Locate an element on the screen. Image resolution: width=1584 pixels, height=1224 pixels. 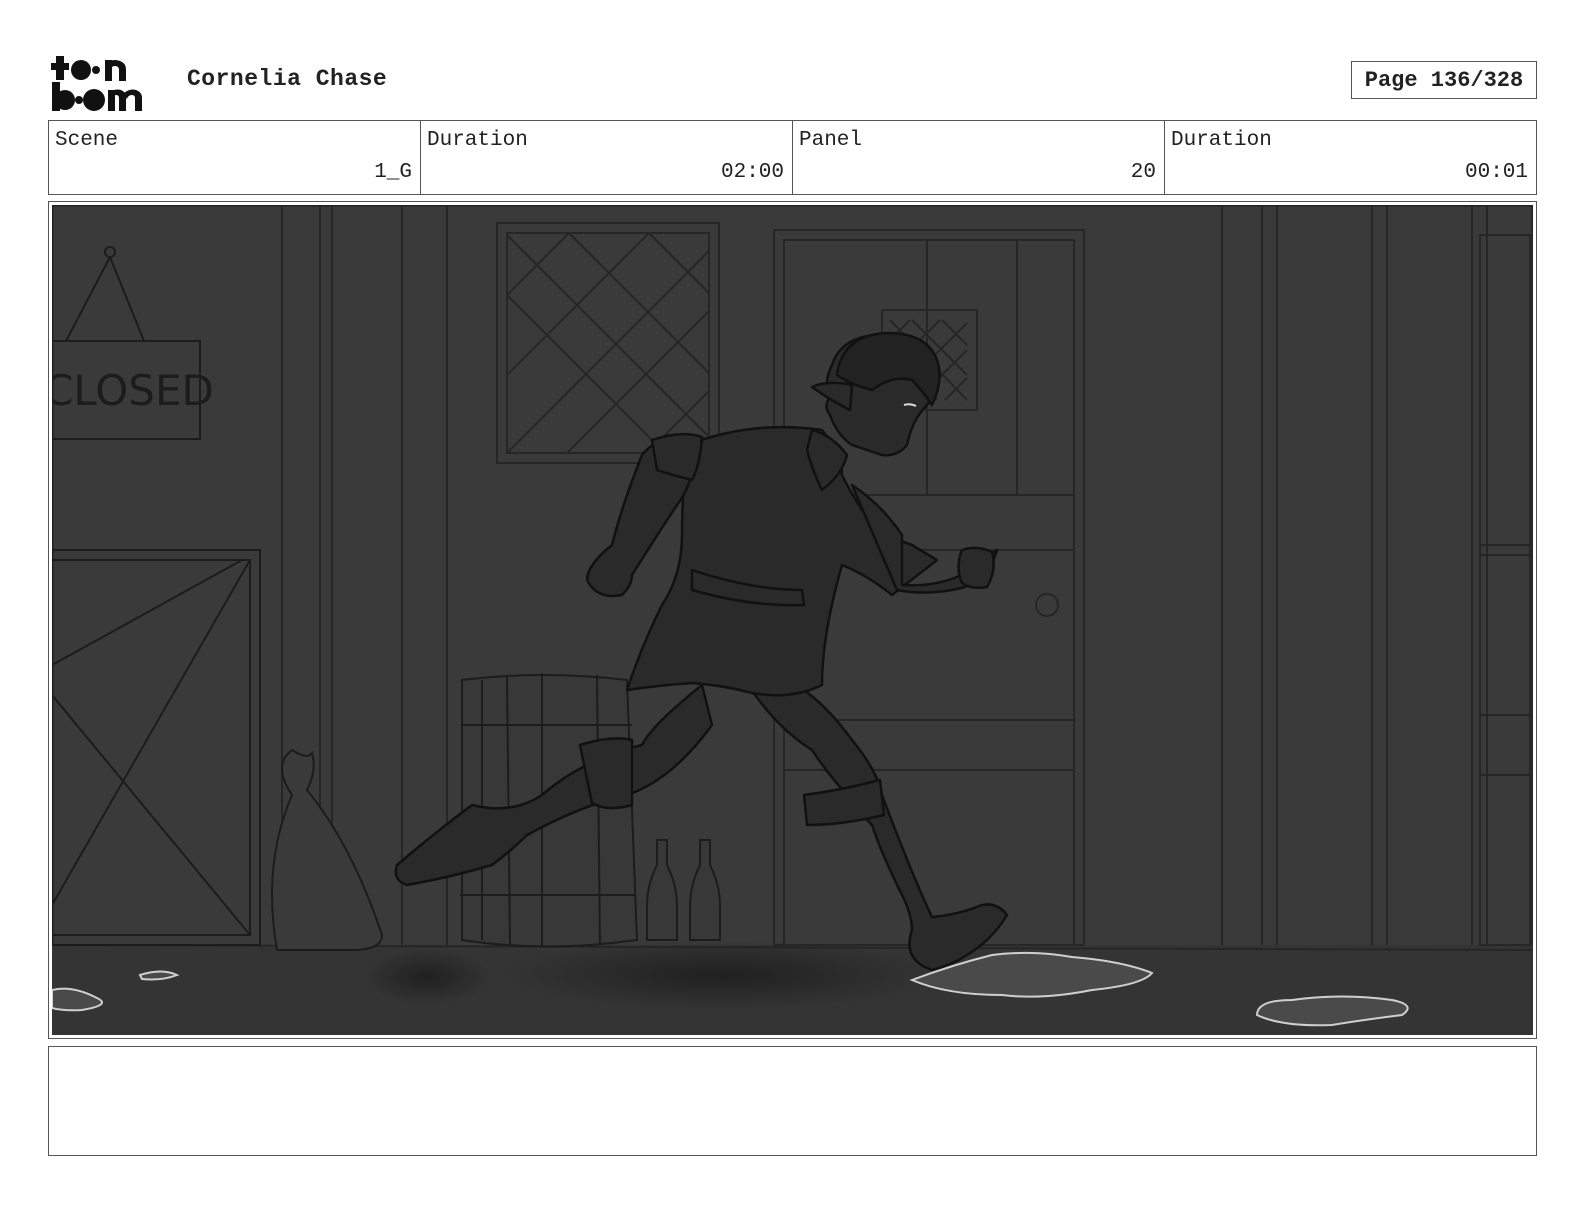
scene-duration-label: Duration is located at coordinates (477, 140).